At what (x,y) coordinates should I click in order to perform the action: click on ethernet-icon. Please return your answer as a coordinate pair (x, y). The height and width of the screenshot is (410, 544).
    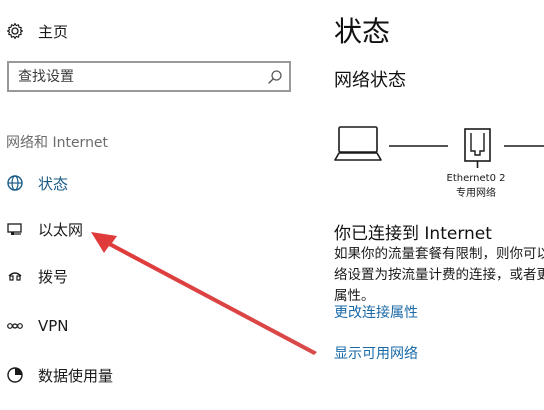
    Looking at the image, I should click on (15, 229).